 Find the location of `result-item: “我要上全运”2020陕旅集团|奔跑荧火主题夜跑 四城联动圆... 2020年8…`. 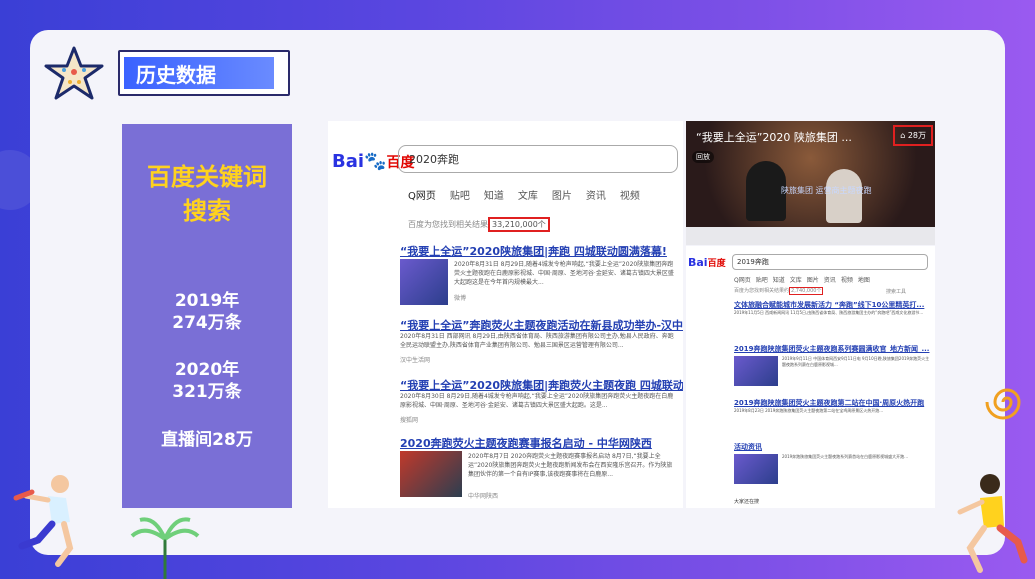

result-item: “我要上全运”2020陕旅集团|奔跑荧火主题夜跑 四城联动圆... 2020年8… is located at coordinates (541, 400).